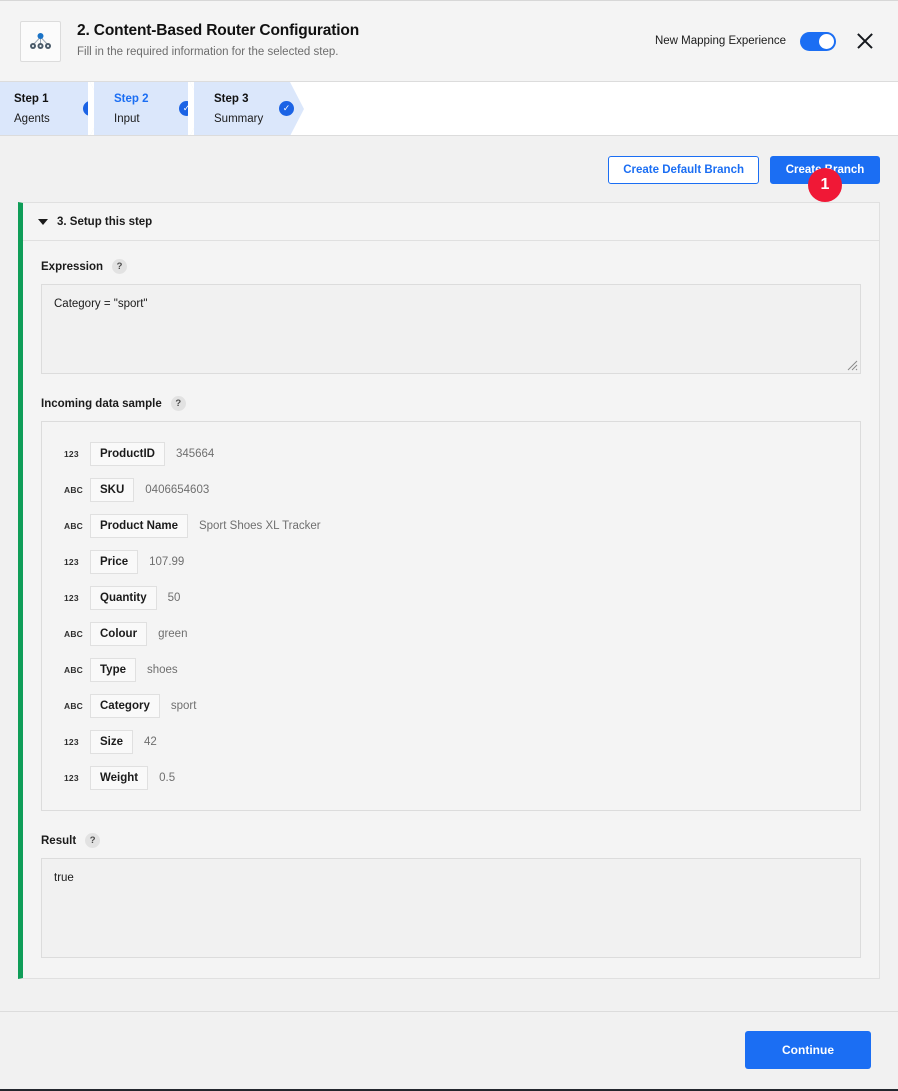 The height and width of the screenshot is (1091, 898). What do you see at coordinates (683, 170) in the screenshot?
I see `create-default-branch-button: Create Default Branch` at bounding box center [683, 170].